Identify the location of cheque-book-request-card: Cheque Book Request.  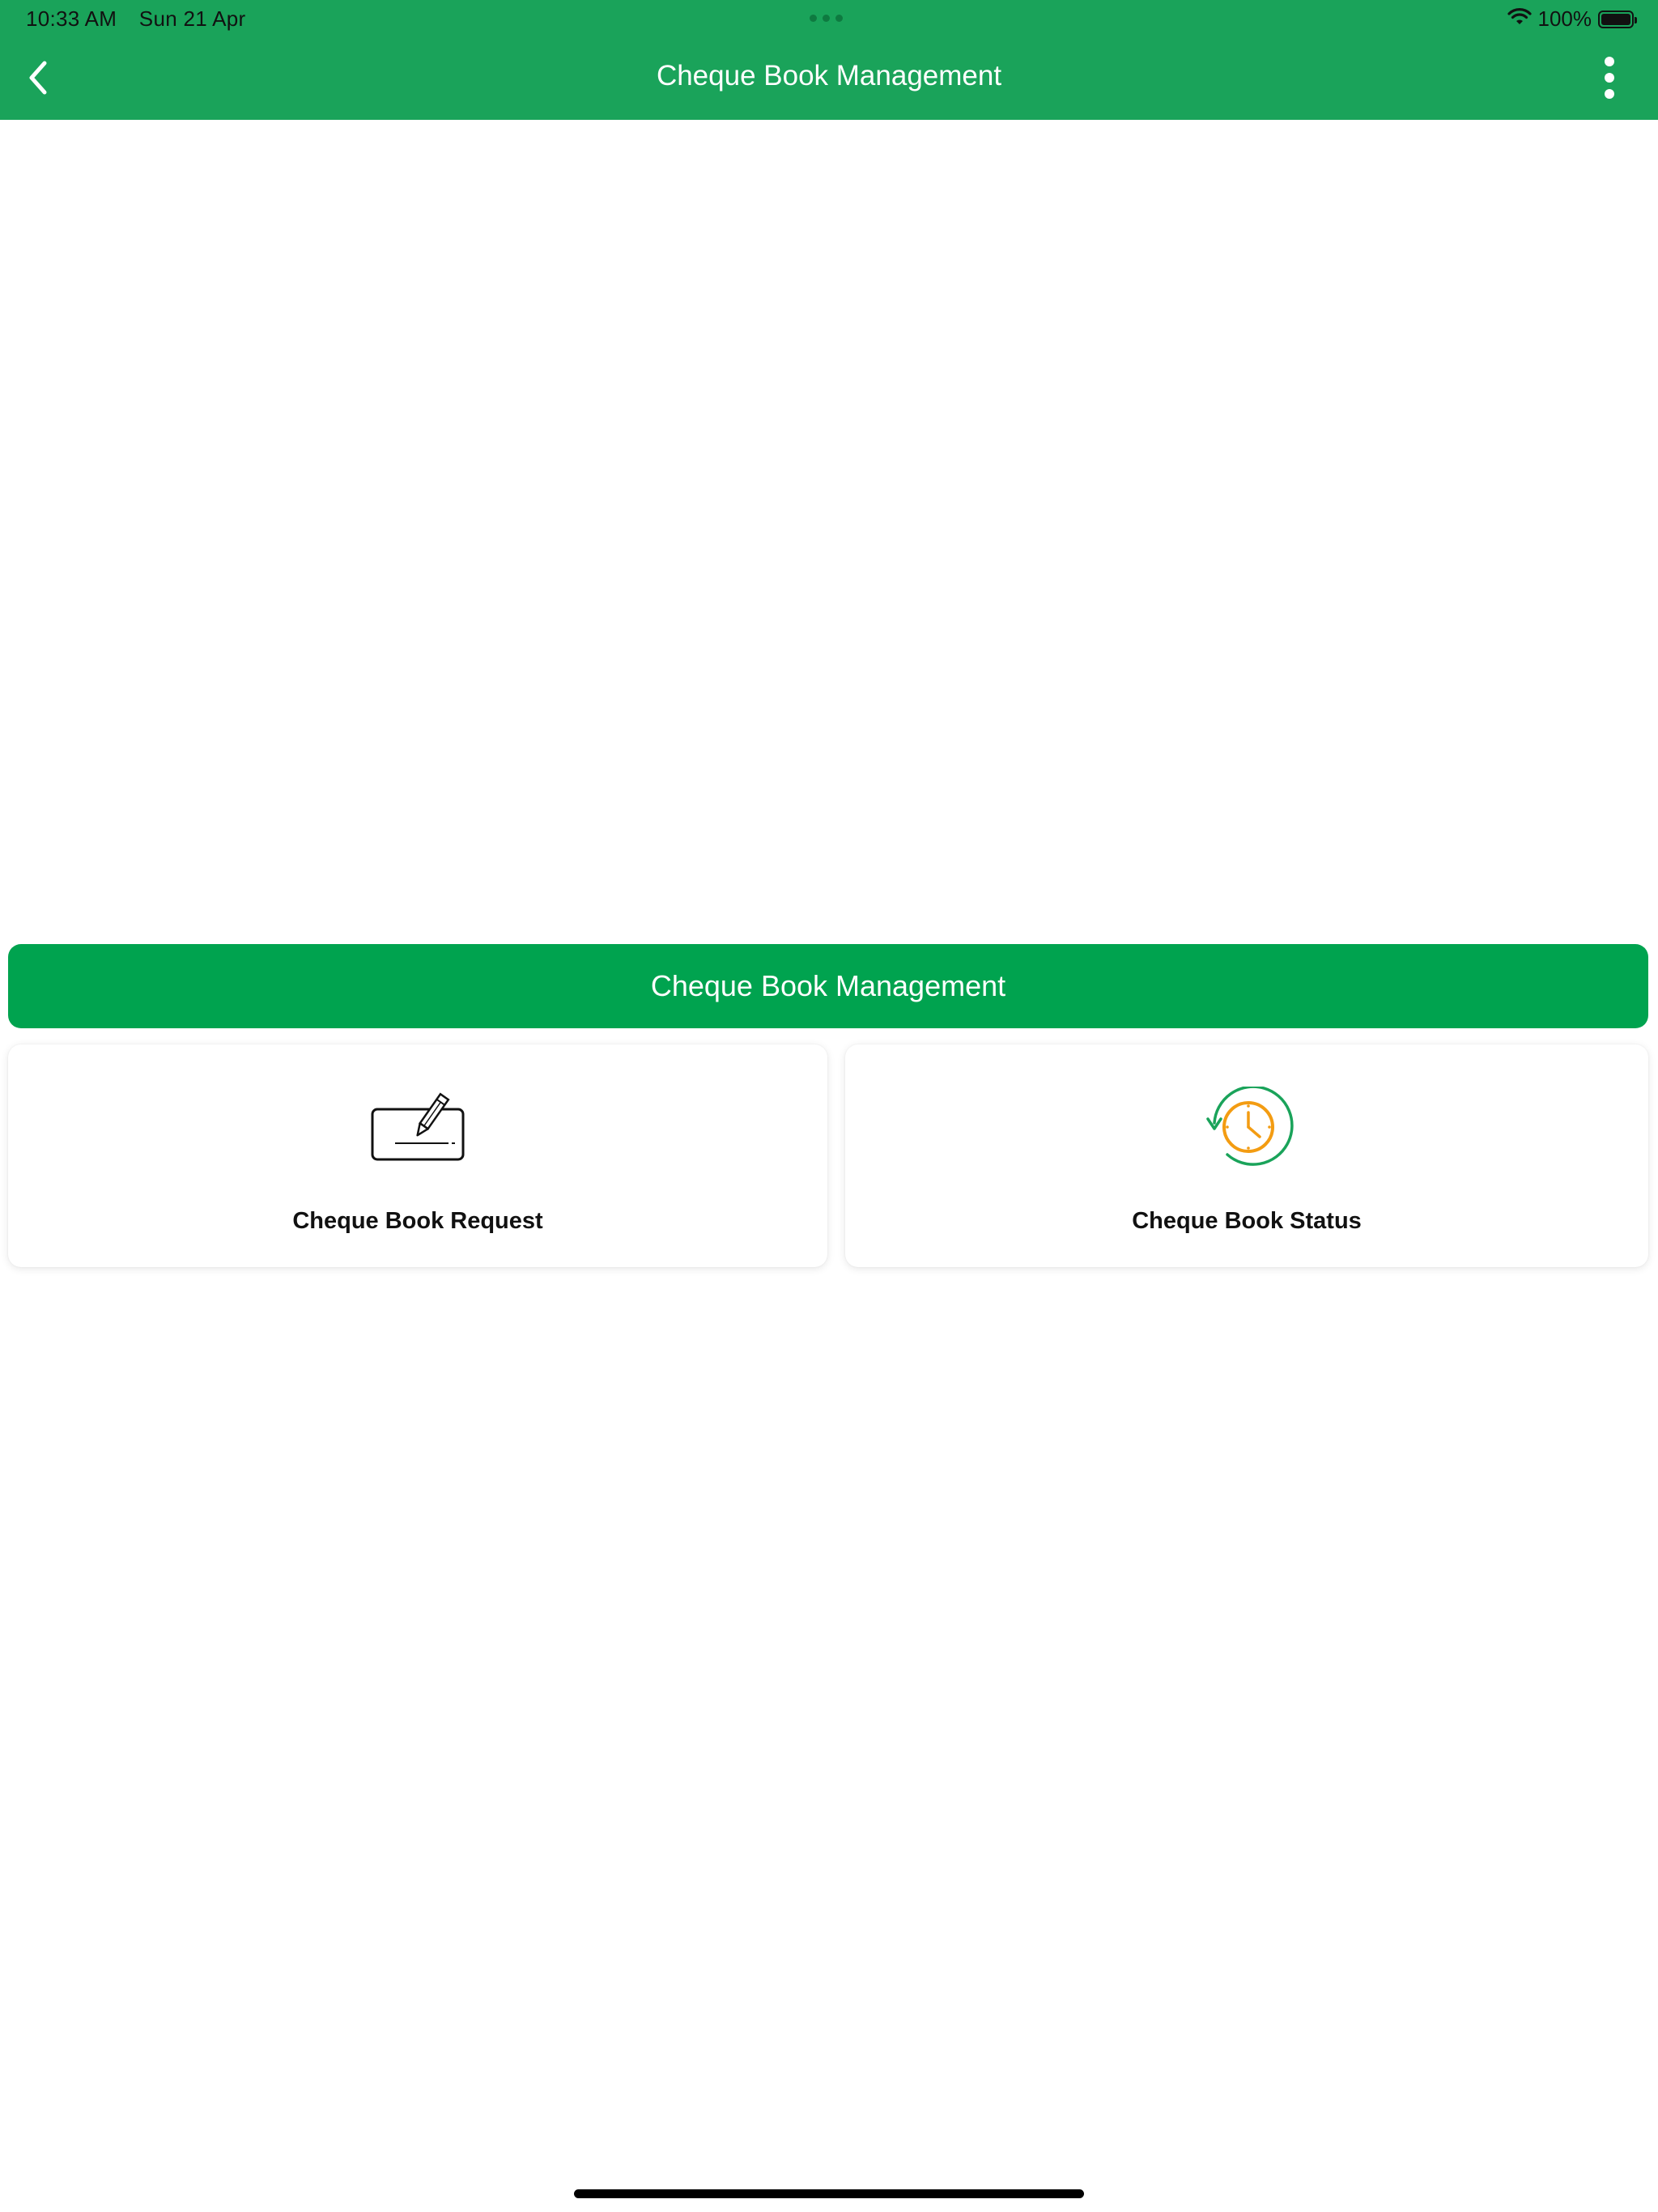
(417, 1155).